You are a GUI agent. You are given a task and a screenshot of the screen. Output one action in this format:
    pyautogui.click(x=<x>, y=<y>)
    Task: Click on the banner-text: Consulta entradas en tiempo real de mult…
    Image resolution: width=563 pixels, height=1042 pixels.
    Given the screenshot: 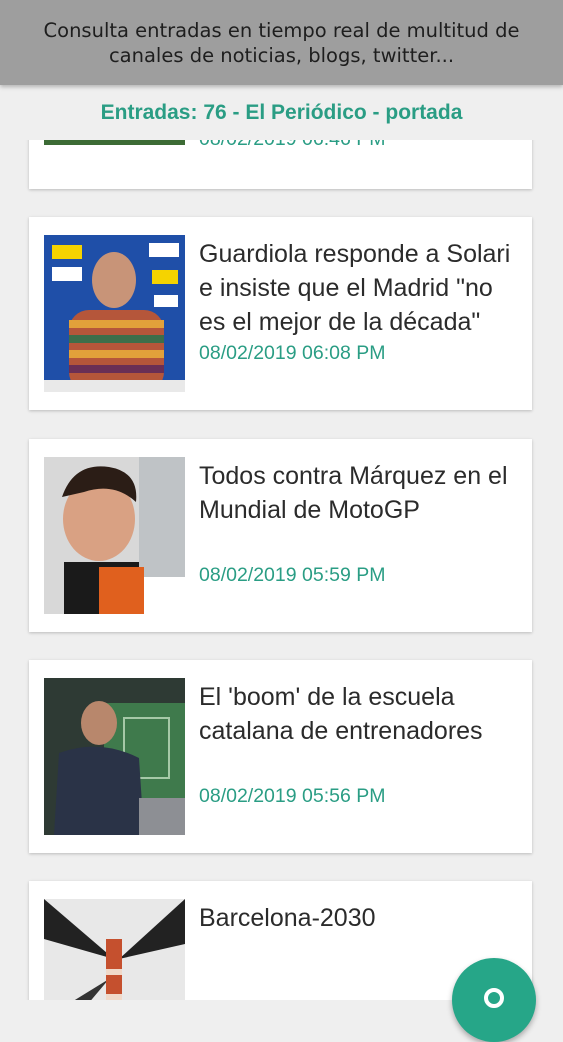 What is the action you would take?
    pyautogui.click(x=281, y=42)
    